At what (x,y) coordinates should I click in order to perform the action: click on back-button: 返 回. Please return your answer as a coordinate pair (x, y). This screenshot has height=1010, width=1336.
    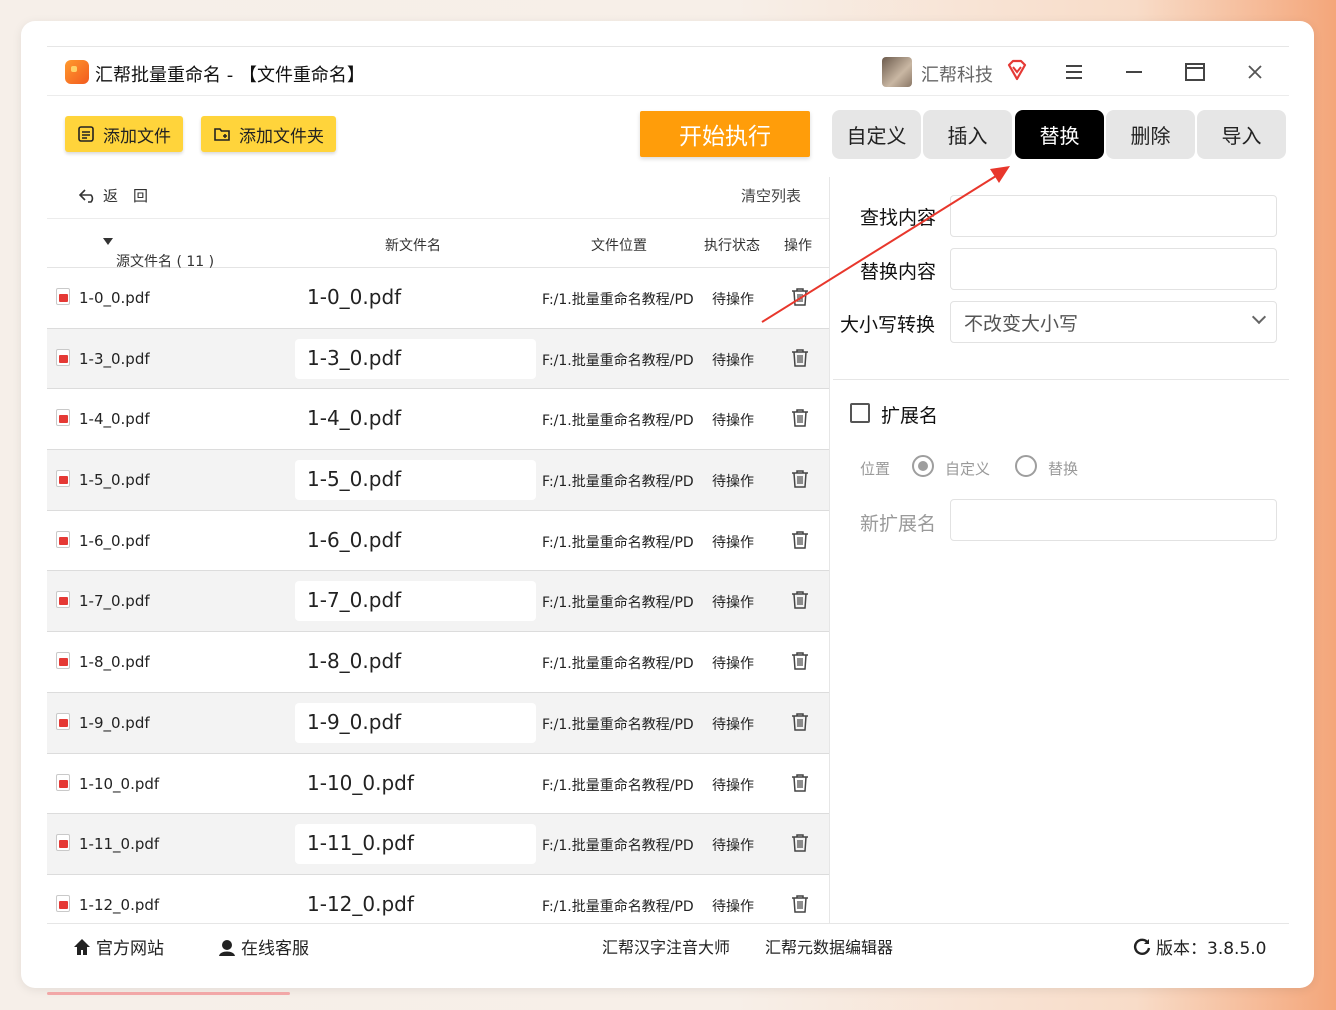
    Looking at the image, I should click on (113, 195).